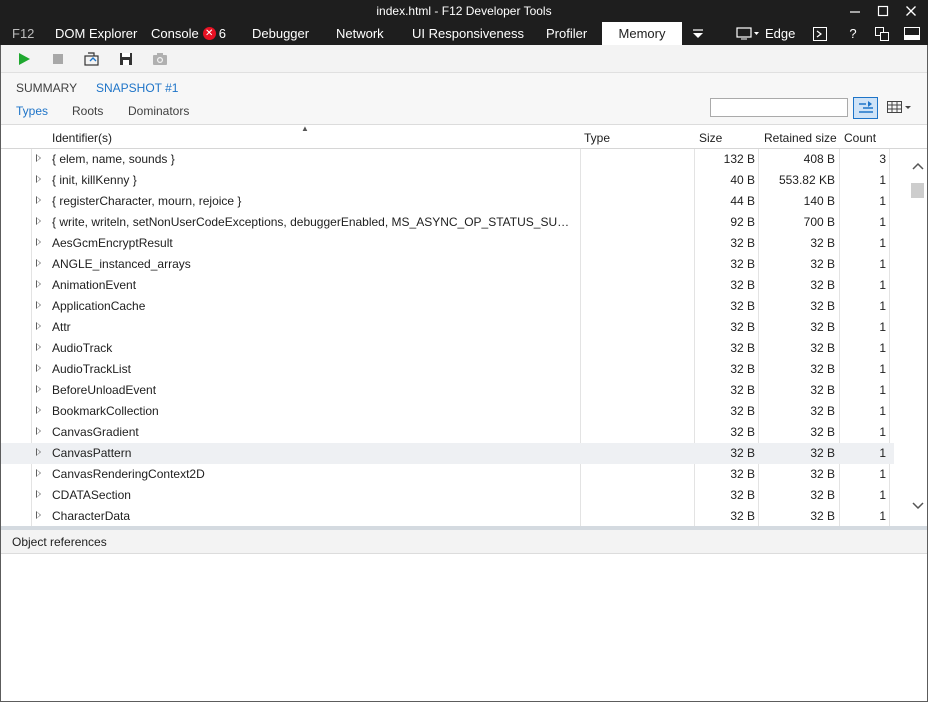 The image size is (928, 702). Describe the element at coordinates (137, 88) in the screenshot. I see `snapshot-link: SNAPSHOT #1` at that location.